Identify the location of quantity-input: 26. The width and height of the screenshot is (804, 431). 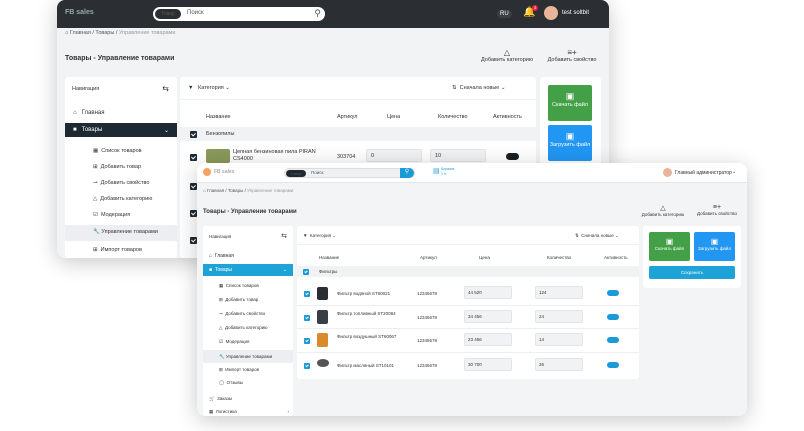
(559, 364).